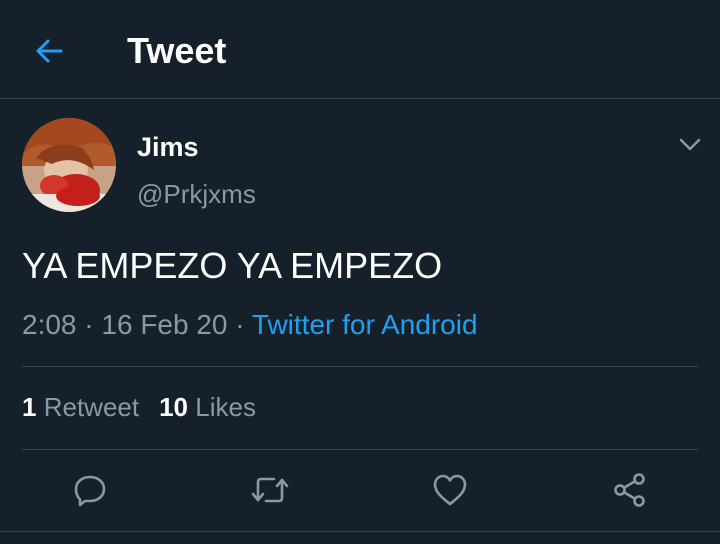 The image size is (720, 544). I want to click on likes-count: 10, so click(174, 407).